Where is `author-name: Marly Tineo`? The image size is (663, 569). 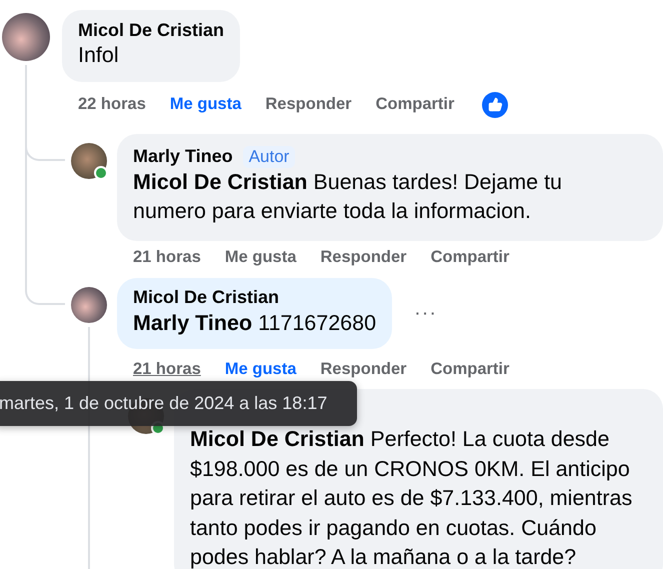
author-name: Marly Tineo is located at coordinates (183, 156).